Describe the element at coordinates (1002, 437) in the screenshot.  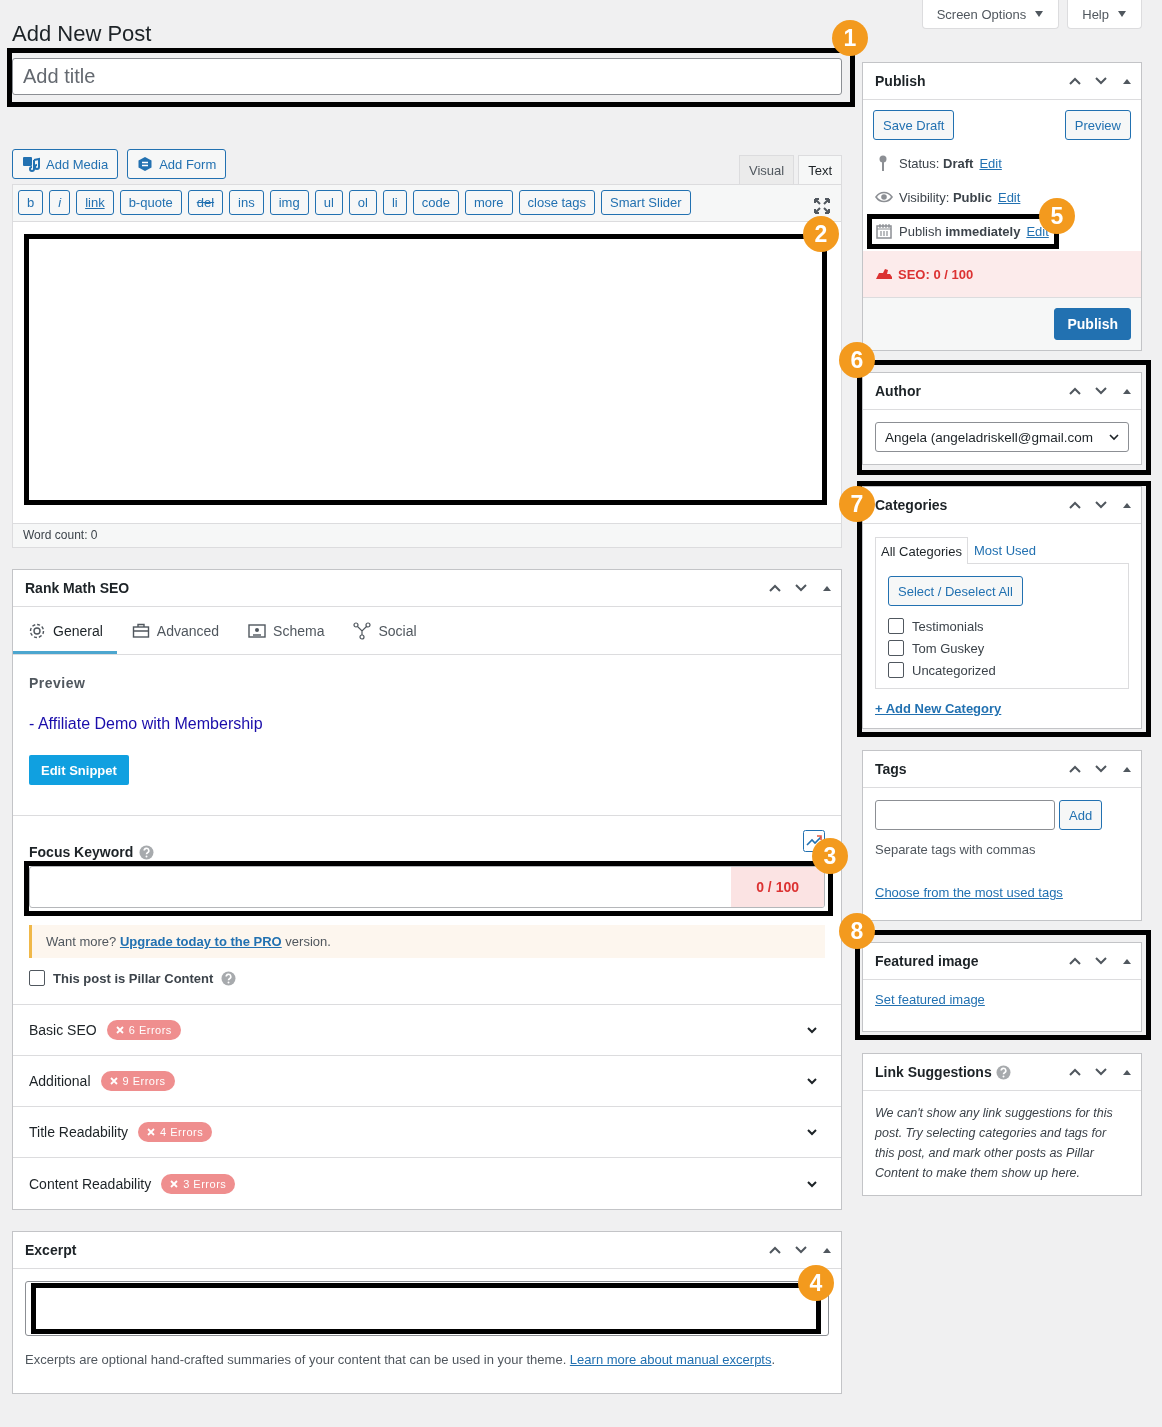
I see `author-dropdown: Angela (angeladriskell@gmail.com` at that location.